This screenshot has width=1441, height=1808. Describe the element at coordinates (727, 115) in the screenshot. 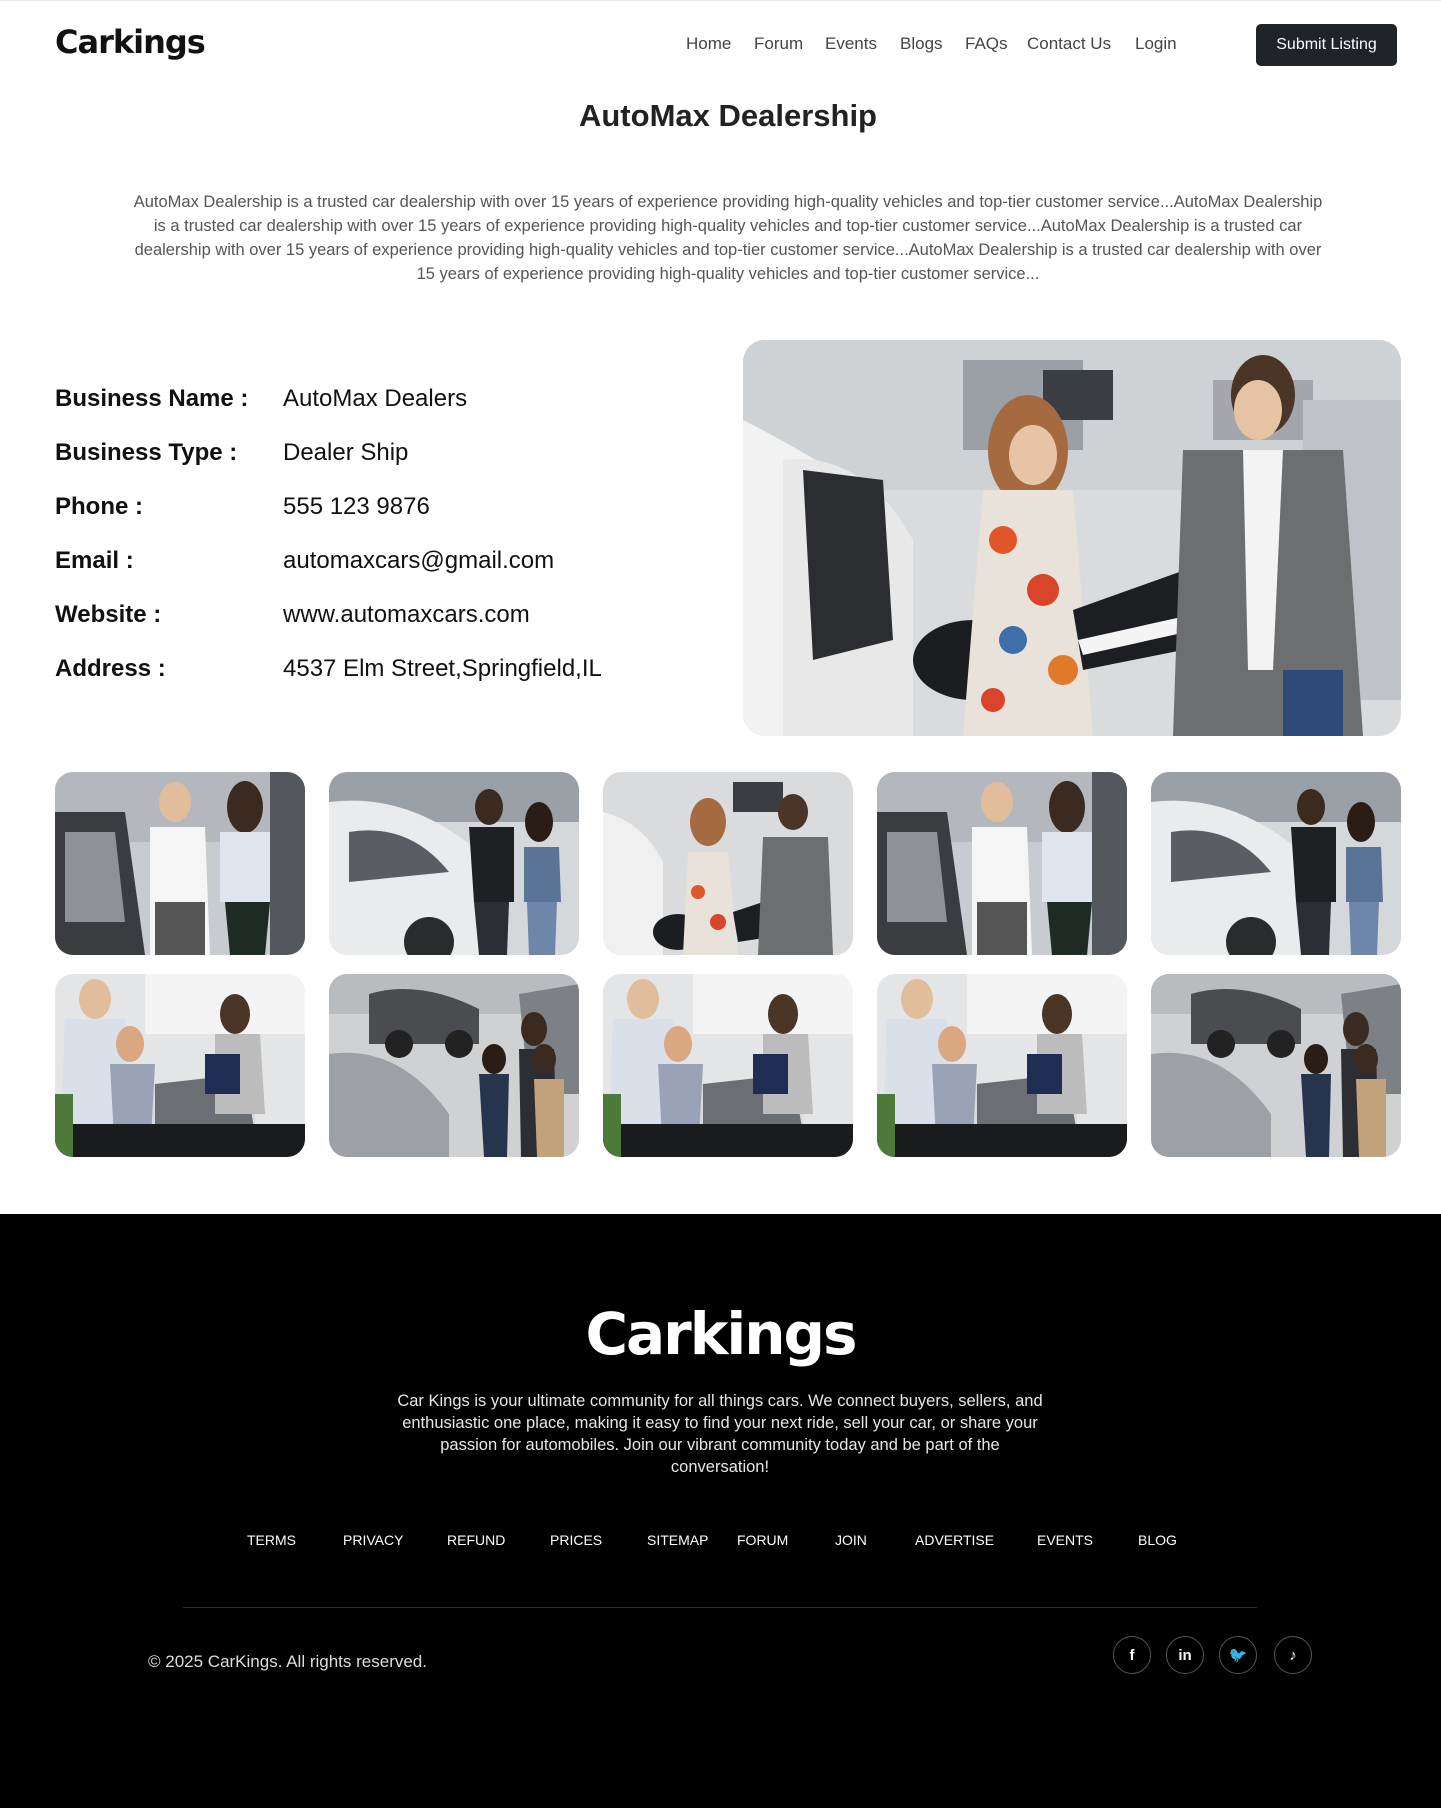

I see `page-title: AutoMax Dealership` at that location.